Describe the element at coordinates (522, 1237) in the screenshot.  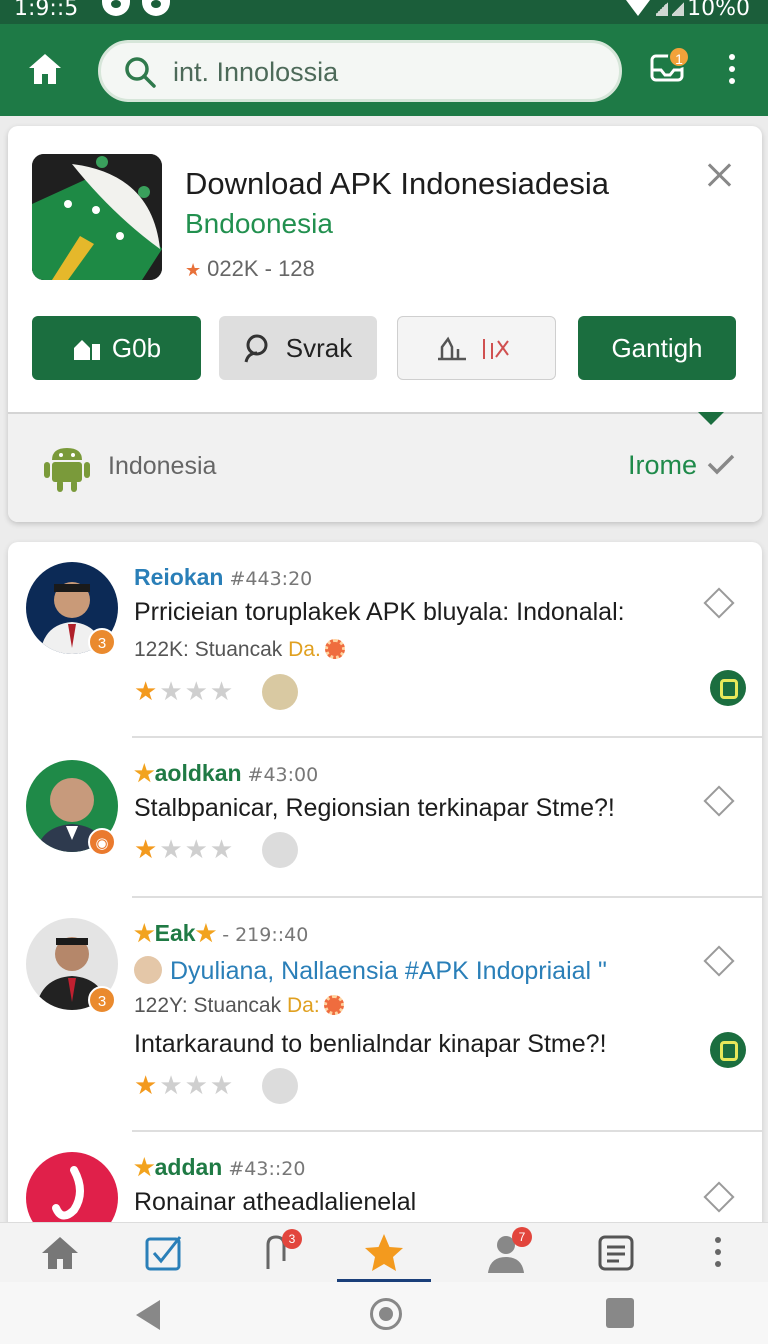
I see `tab-badge: 7` at that location.